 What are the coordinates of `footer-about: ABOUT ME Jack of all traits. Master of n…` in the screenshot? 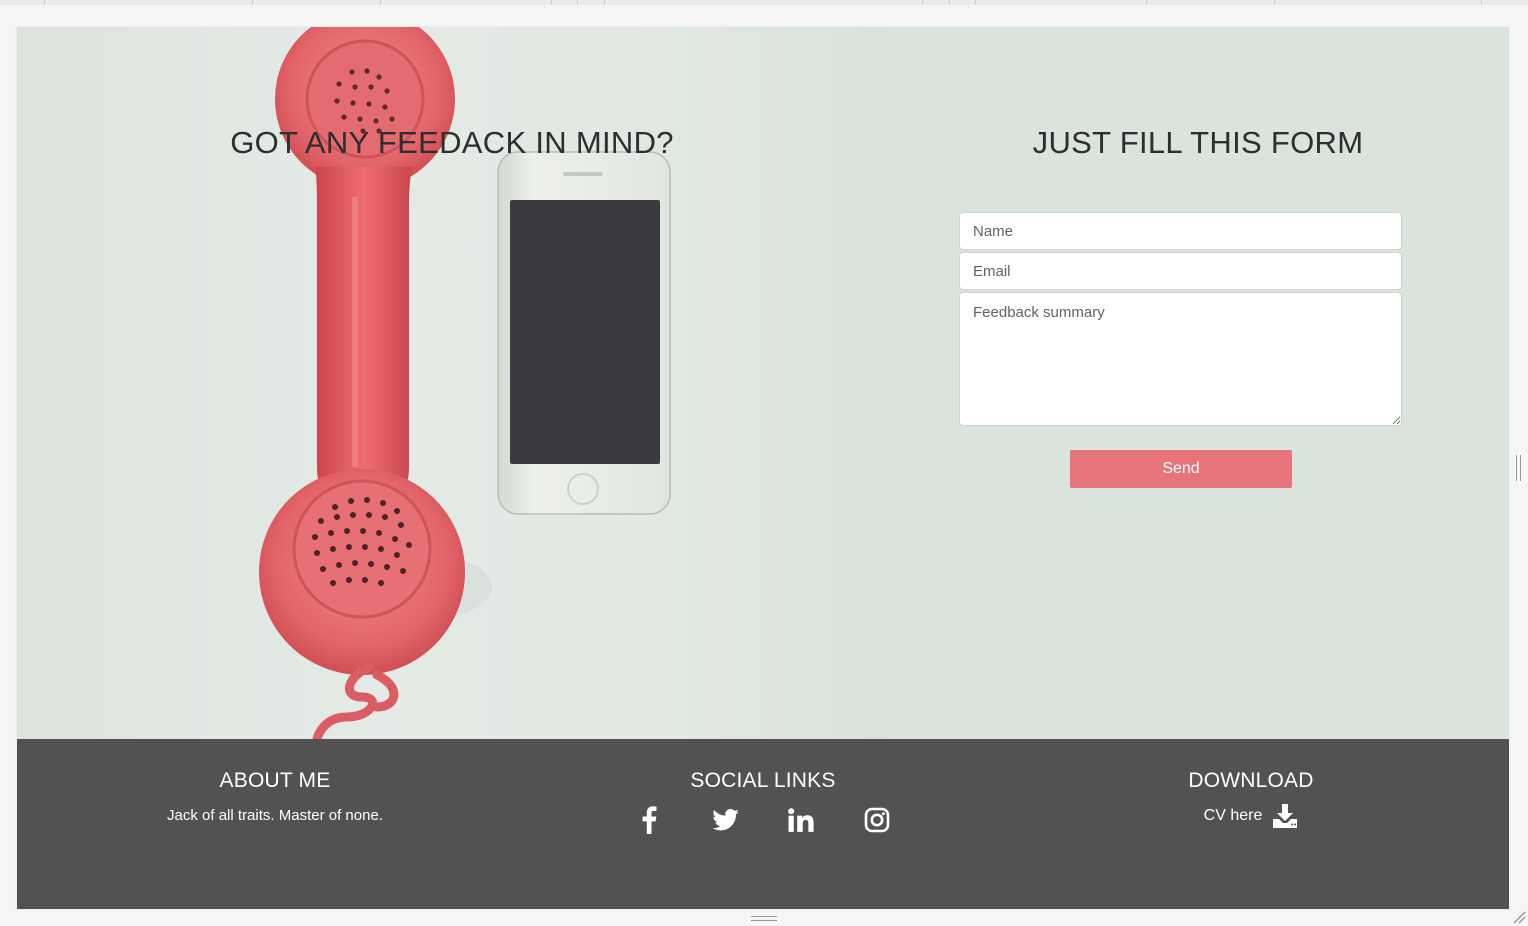 It's located at (275, 796).